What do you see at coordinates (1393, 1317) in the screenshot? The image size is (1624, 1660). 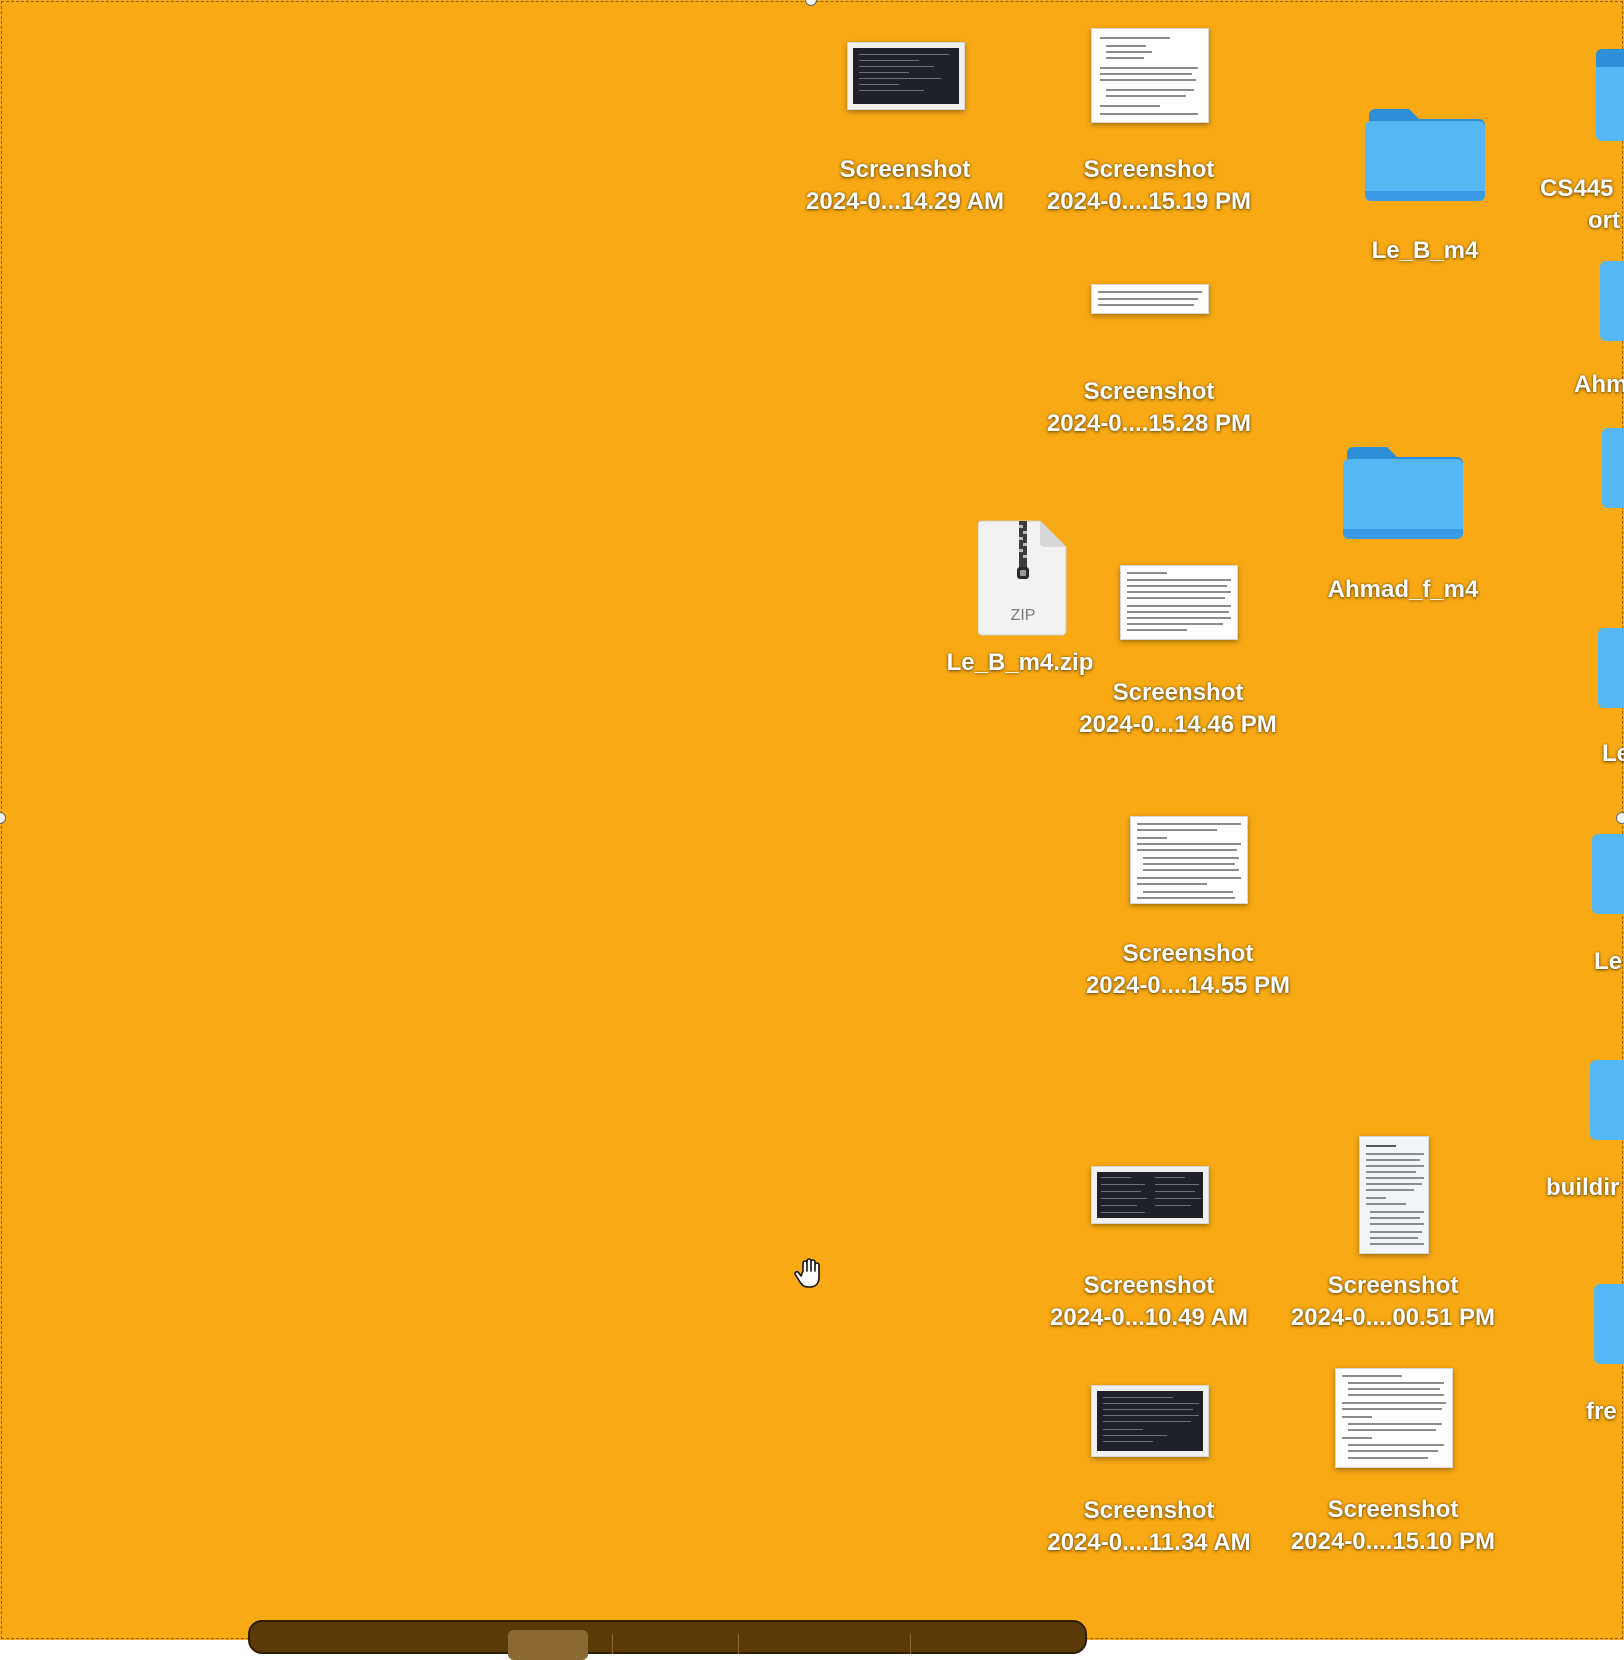 I see `icon-sublabel: 2024-0....00.51 PM` at bounding box center [1393, 1317].